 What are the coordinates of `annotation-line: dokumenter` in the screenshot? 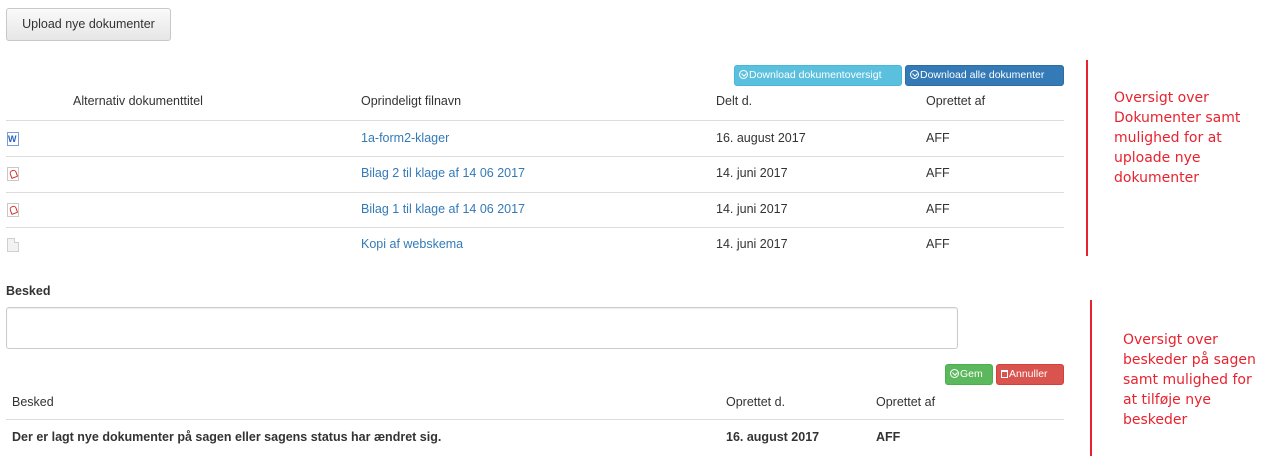 It's located at (1156, 178).